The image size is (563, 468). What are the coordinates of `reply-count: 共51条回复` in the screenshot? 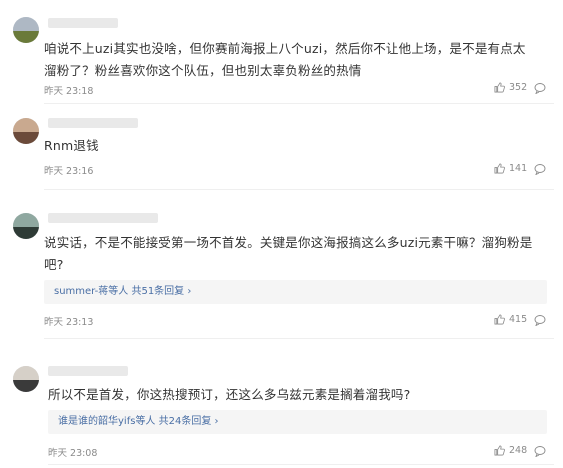 It's located at (157, 291).